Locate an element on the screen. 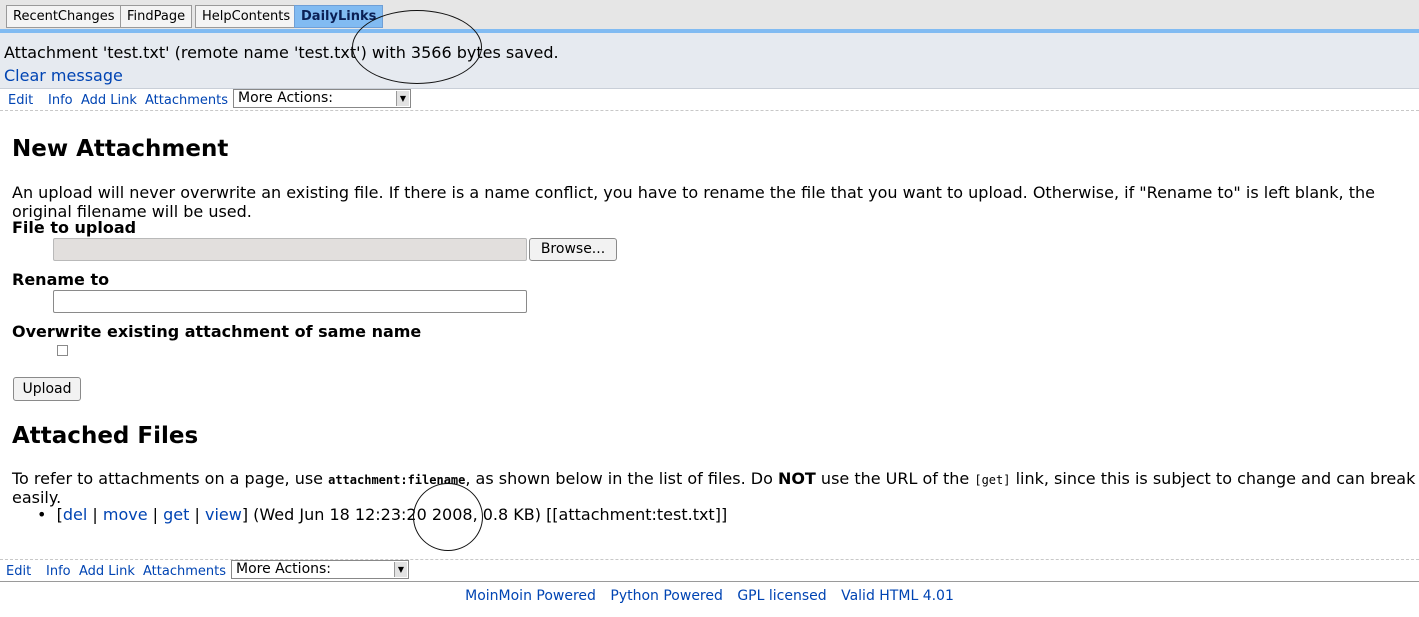 This screenshot has height=617, width=1419. note-not-emphasis: NOT is located at coordinates (796, 478).